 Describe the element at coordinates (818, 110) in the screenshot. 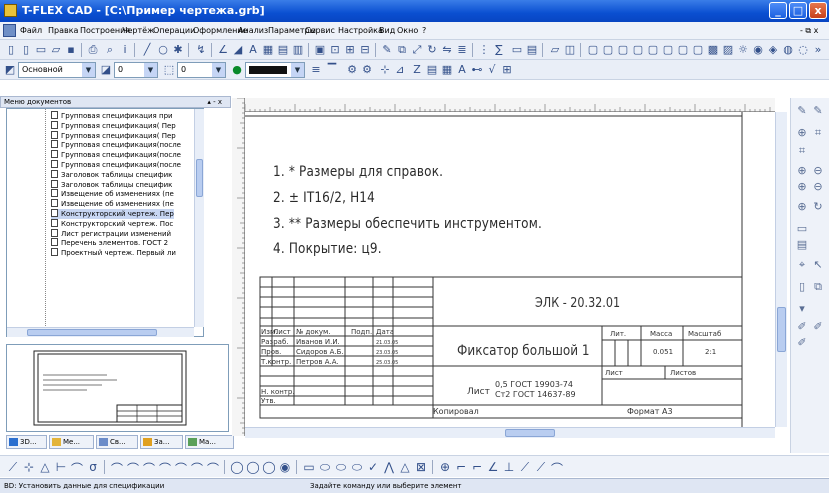

I see `pencil-alt-icon: ✎` at that location.